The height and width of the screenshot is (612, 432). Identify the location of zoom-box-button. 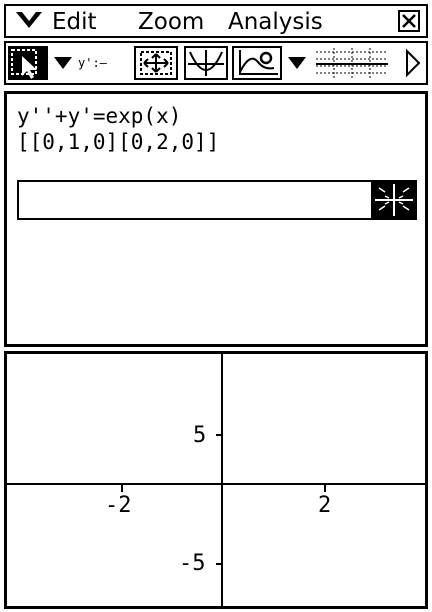
(156, 63).